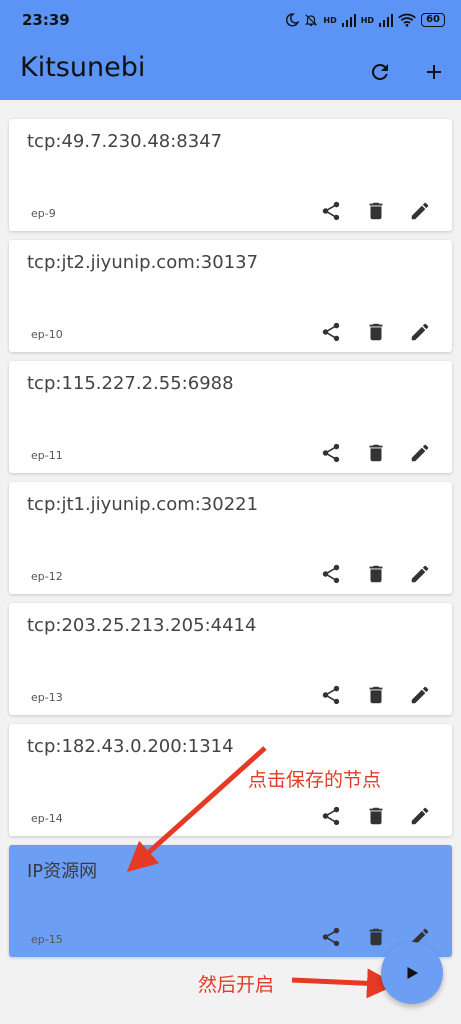 This screenshot has width=461, height=1024. I want to click on start-fab, so click(412, 973).